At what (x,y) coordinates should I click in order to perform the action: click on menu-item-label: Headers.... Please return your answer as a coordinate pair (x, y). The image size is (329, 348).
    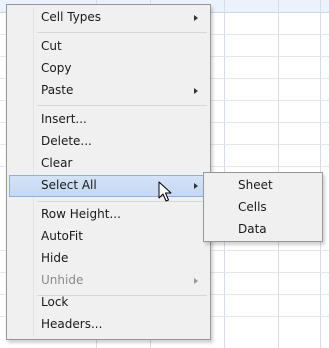
    Looking at the image, I should click on (72, 324).